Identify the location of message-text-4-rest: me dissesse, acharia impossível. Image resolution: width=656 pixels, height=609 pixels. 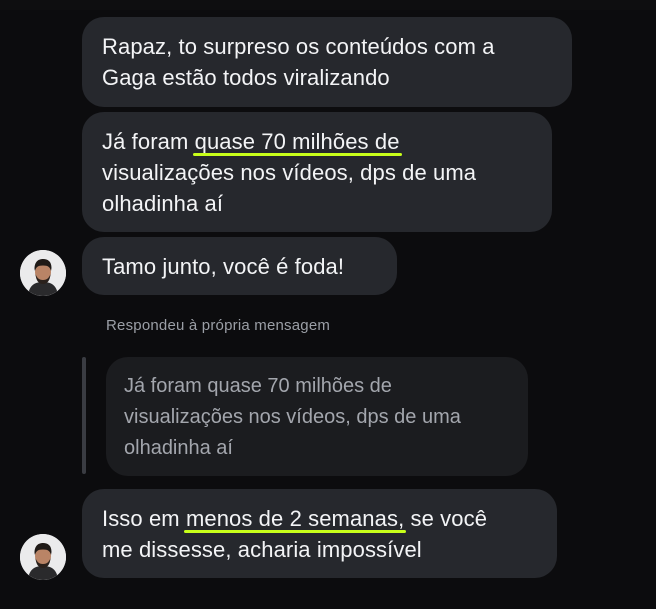
(262, 549).